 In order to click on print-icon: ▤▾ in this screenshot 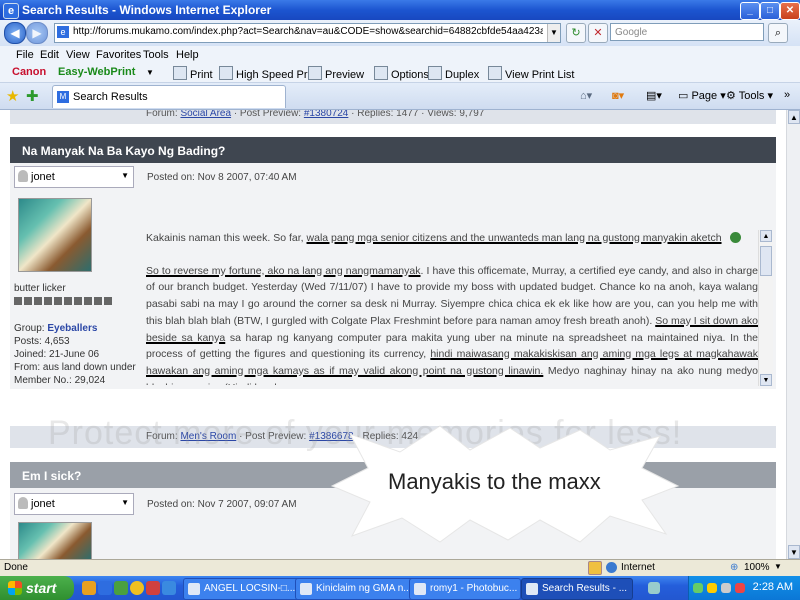, I will do `click(654, 95)`.